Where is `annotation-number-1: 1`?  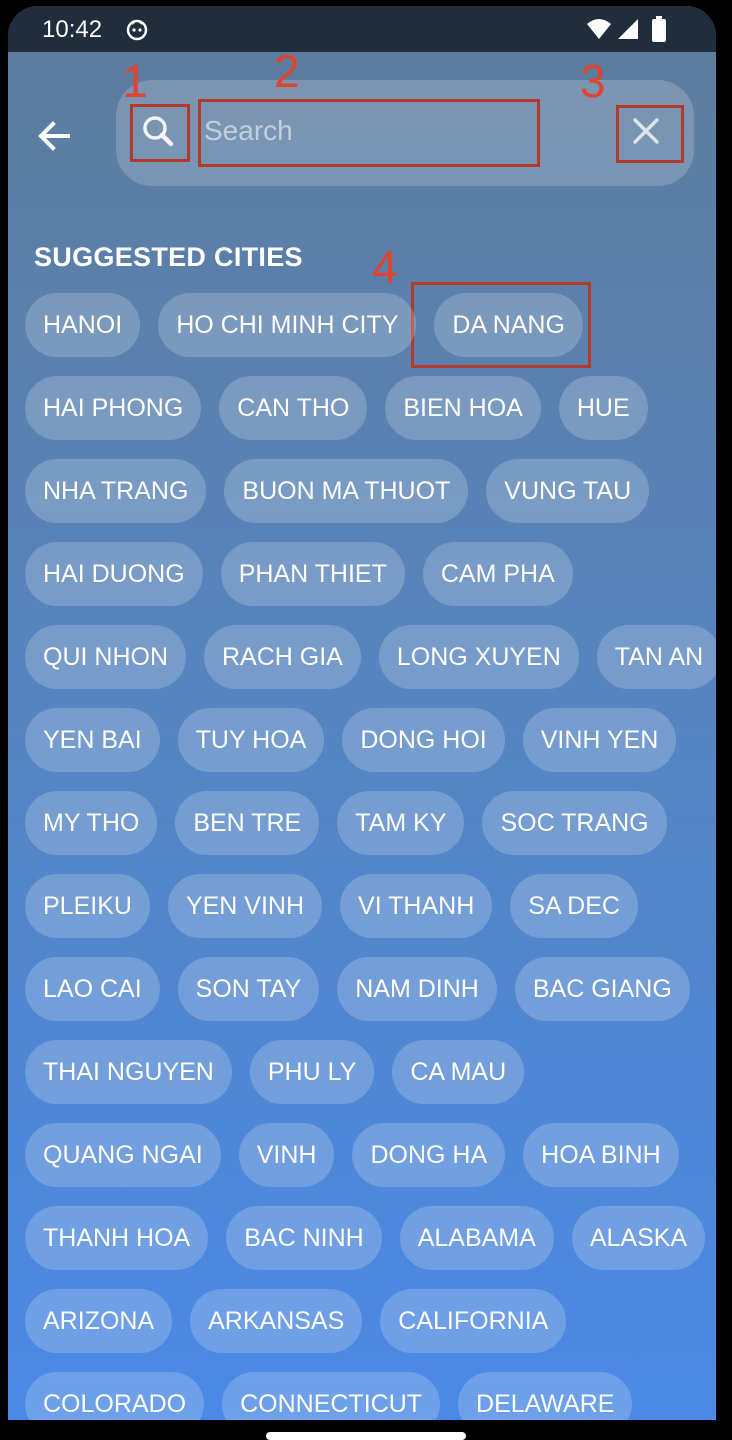 annotation-number-1: 1 is located at coordinates (135, 81).